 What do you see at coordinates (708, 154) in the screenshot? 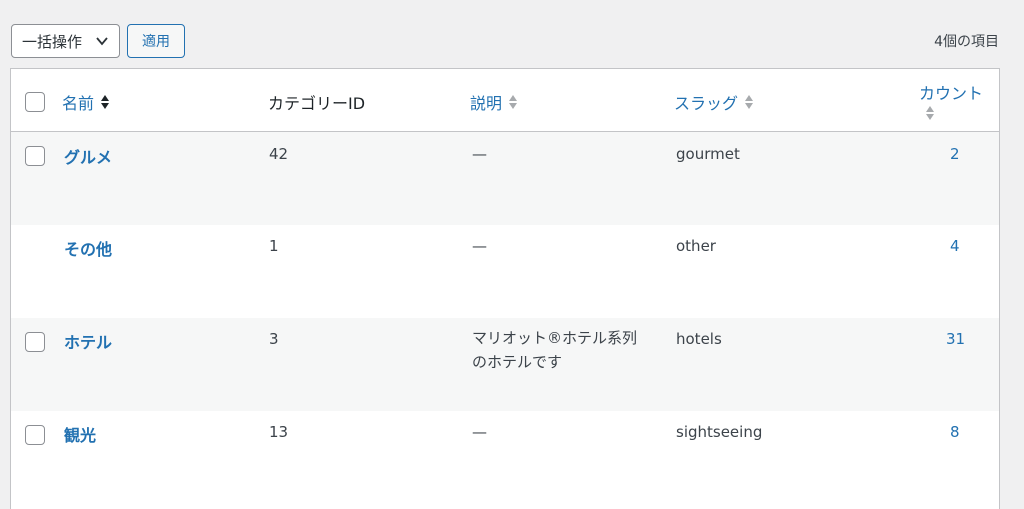
I see `category-slug: gourmet` at bounding box center [708, 154].